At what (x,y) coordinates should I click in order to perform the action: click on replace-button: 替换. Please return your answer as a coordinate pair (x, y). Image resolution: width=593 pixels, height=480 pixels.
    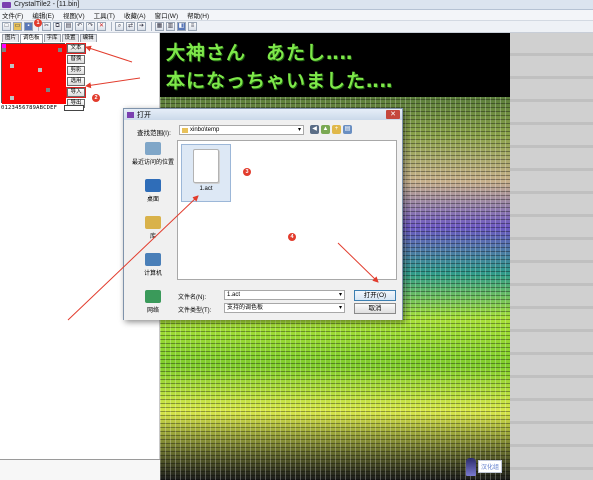
    Looking at the image, I should click on (76, 59).